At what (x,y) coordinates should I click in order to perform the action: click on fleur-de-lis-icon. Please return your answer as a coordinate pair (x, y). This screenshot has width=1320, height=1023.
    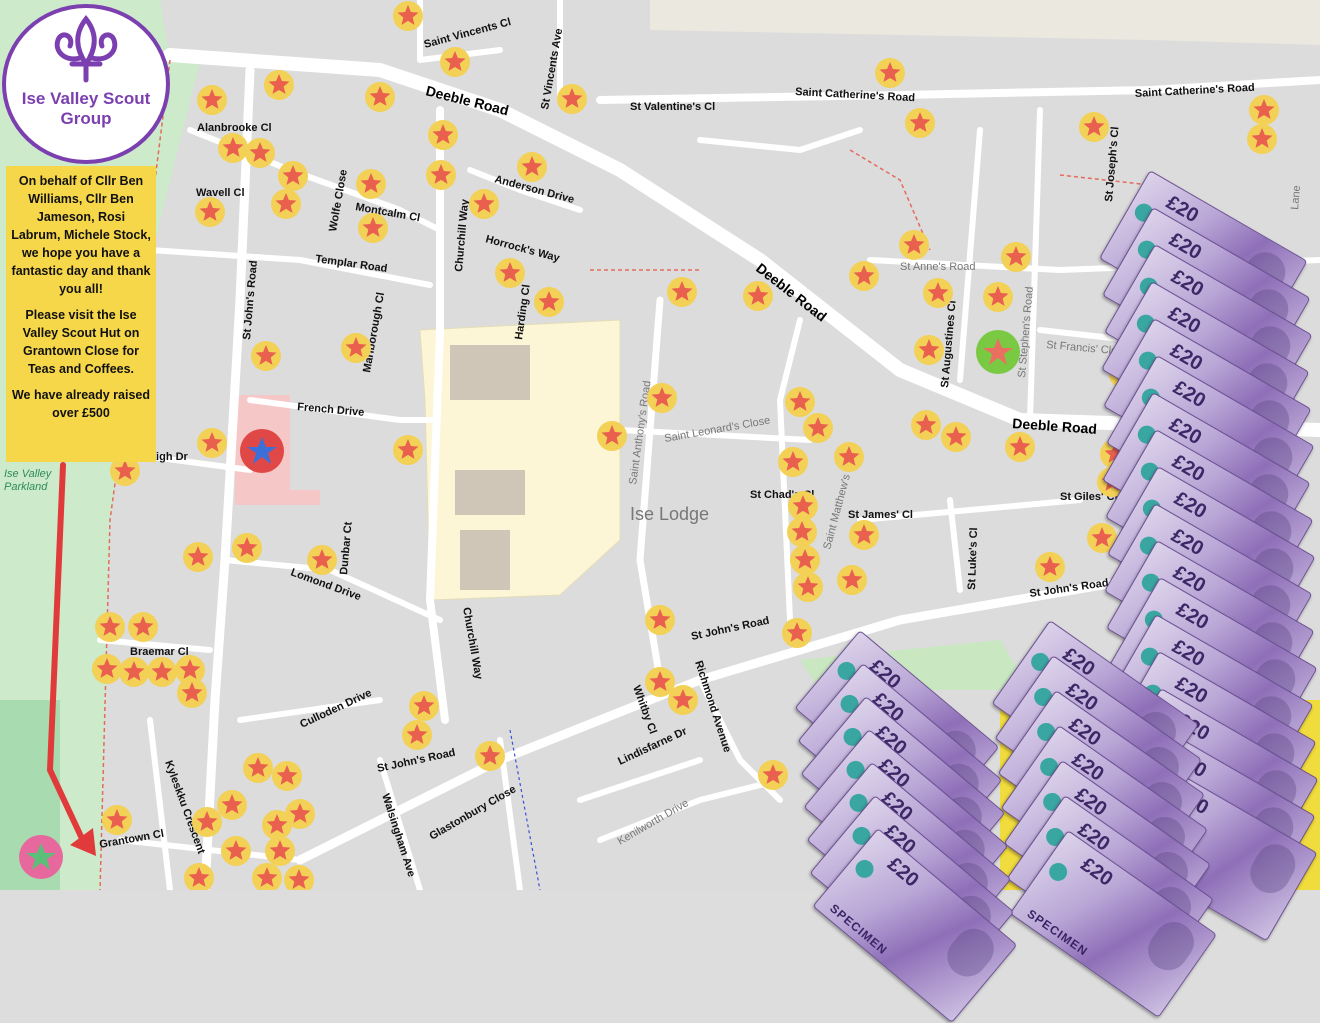
    Looking at the image, I should click on (86, 48).